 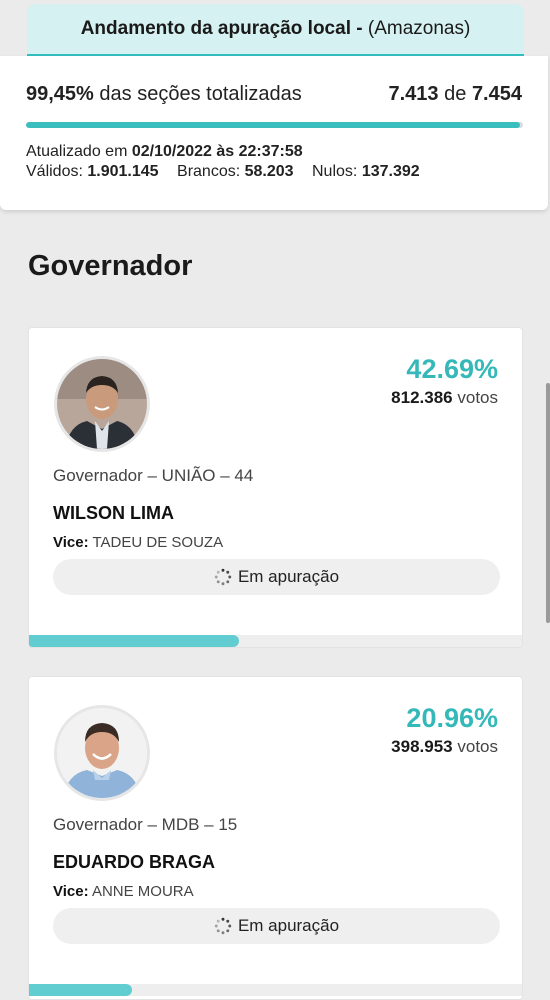 What do you see at coordinates (217, 151) in the screenshot?
I see `updated-value: 02/10/2022 às 22:37:58` at bounding box center [217, 151].